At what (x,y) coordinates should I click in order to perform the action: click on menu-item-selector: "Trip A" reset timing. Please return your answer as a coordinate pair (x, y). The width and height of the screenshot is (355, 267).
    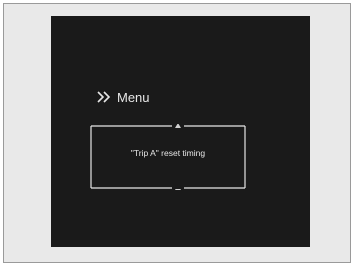
    Looking at the image, I should click on (168, 157).